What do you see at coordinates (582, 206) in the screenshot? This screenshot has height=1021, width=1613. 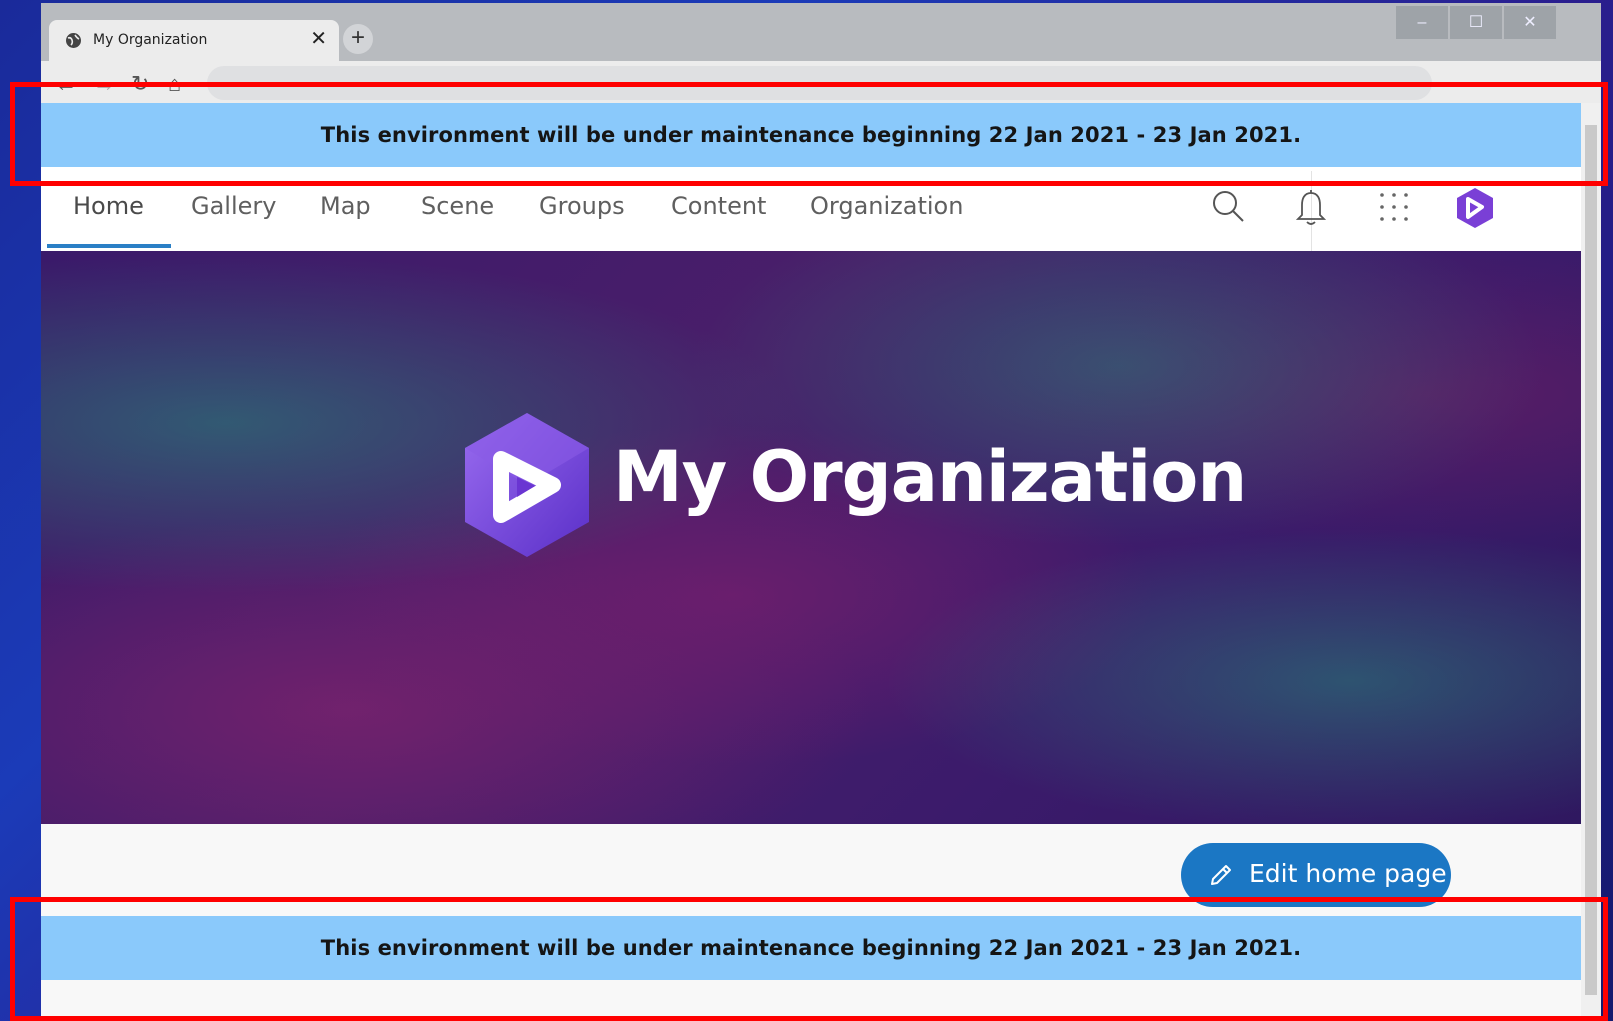 I see `nav-groups: Groups` at bounding box center [582, 206].